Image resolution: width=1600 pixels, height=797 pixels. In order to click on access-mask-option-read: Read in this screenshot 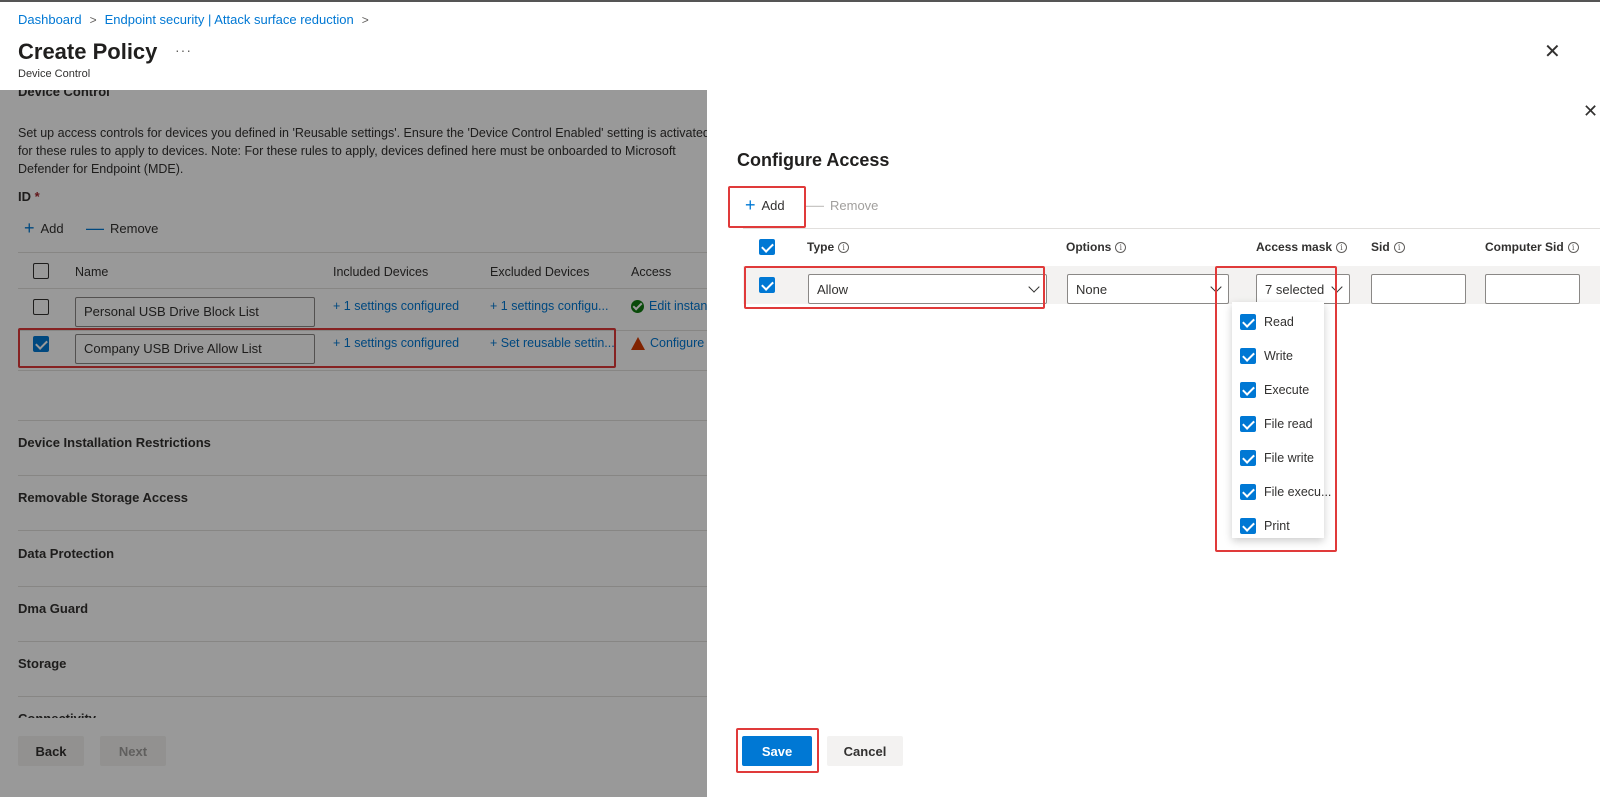, I will do `click(1267, 322)`.